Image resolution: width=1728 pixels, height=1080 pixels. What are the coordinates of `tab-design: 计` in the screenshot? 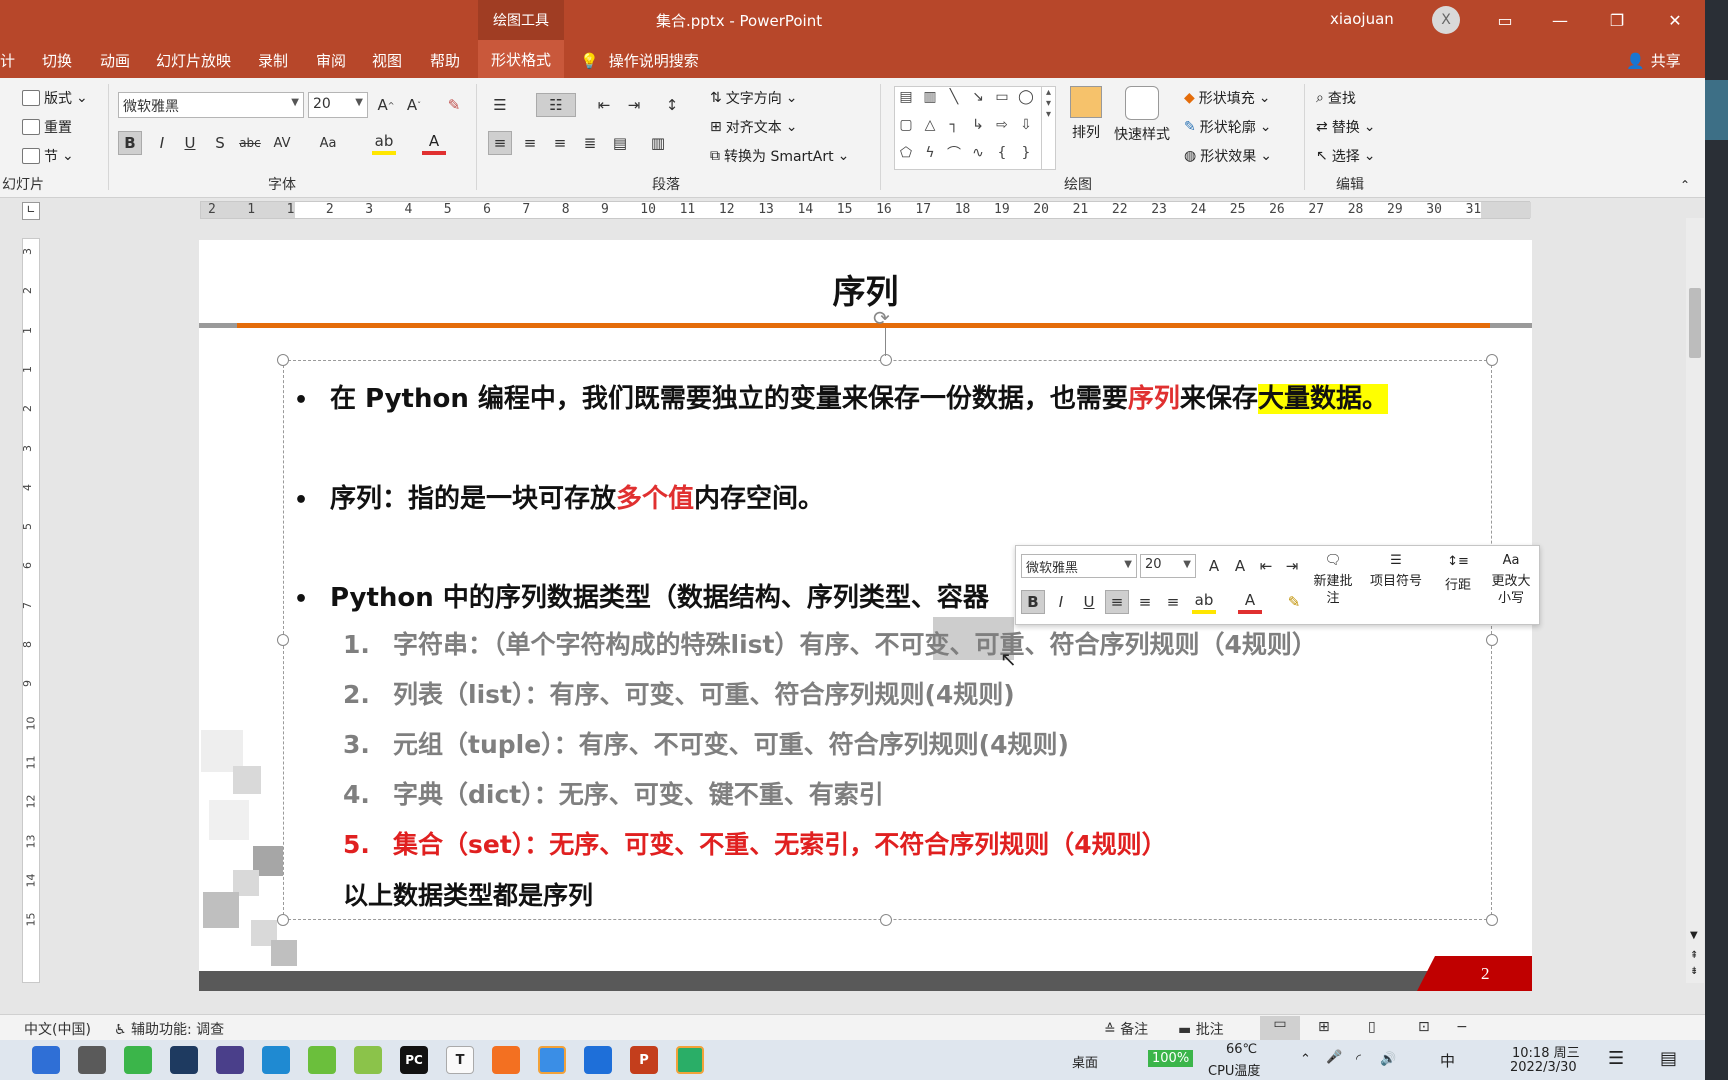 It's located at (7, 60).